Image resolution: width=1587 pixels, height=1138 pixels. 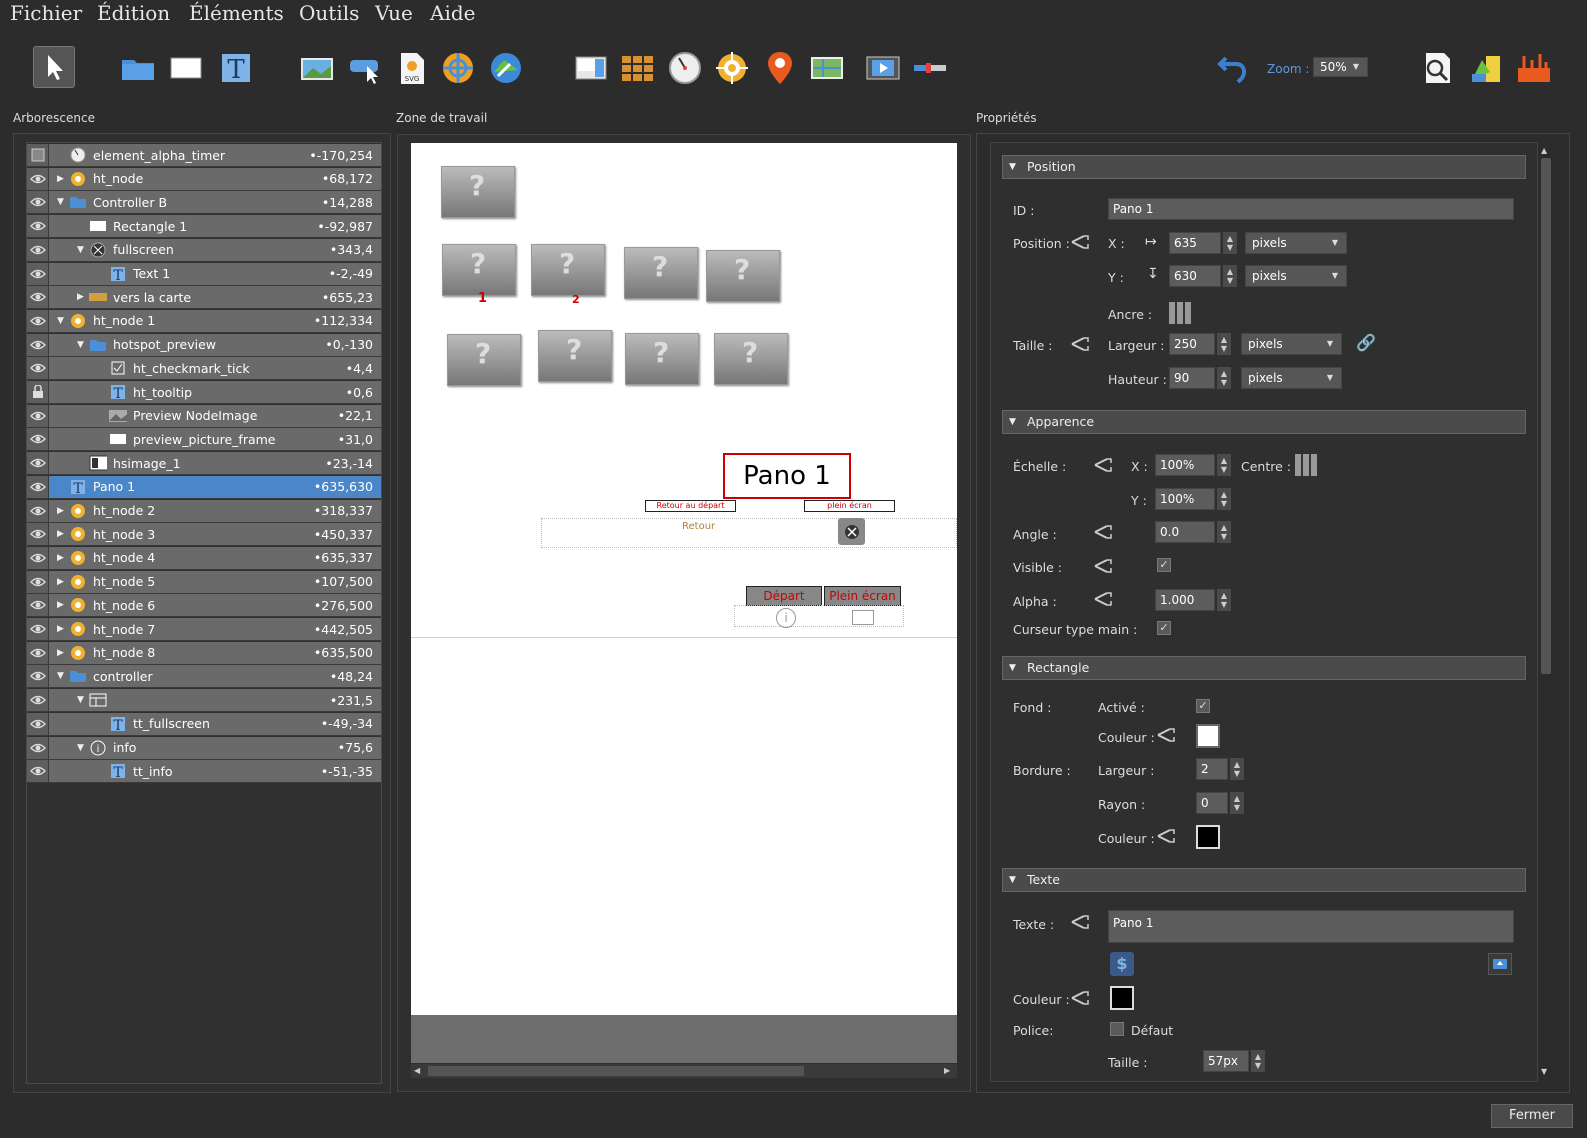 What do you see at coordinates (1192, 378) in the screenshot?
I see `height-input: 90` at bounding box center [1192, 378].